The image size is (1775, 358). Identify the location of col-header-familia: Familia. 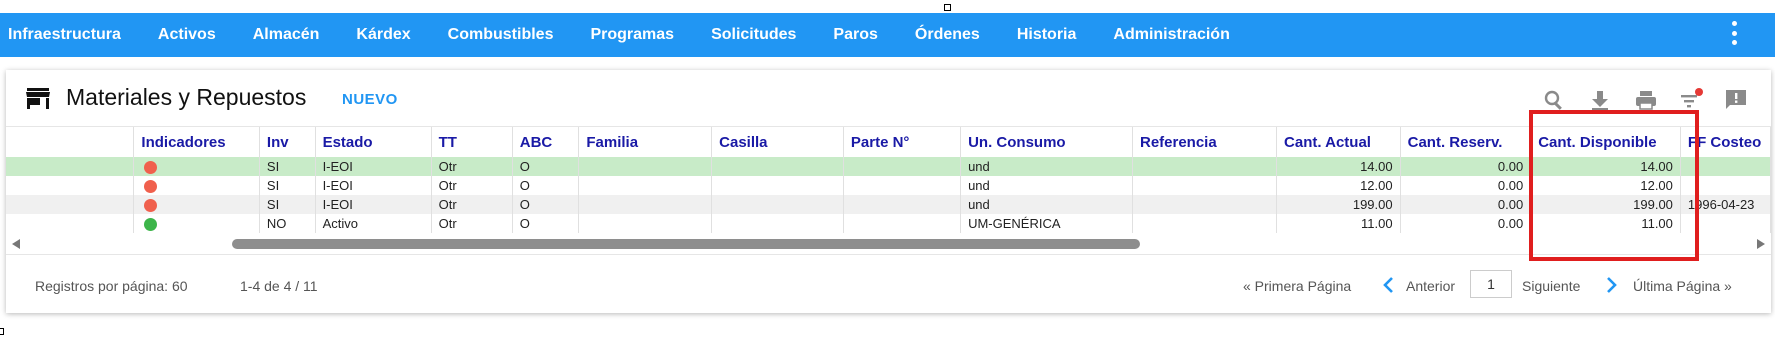
(645, 142).